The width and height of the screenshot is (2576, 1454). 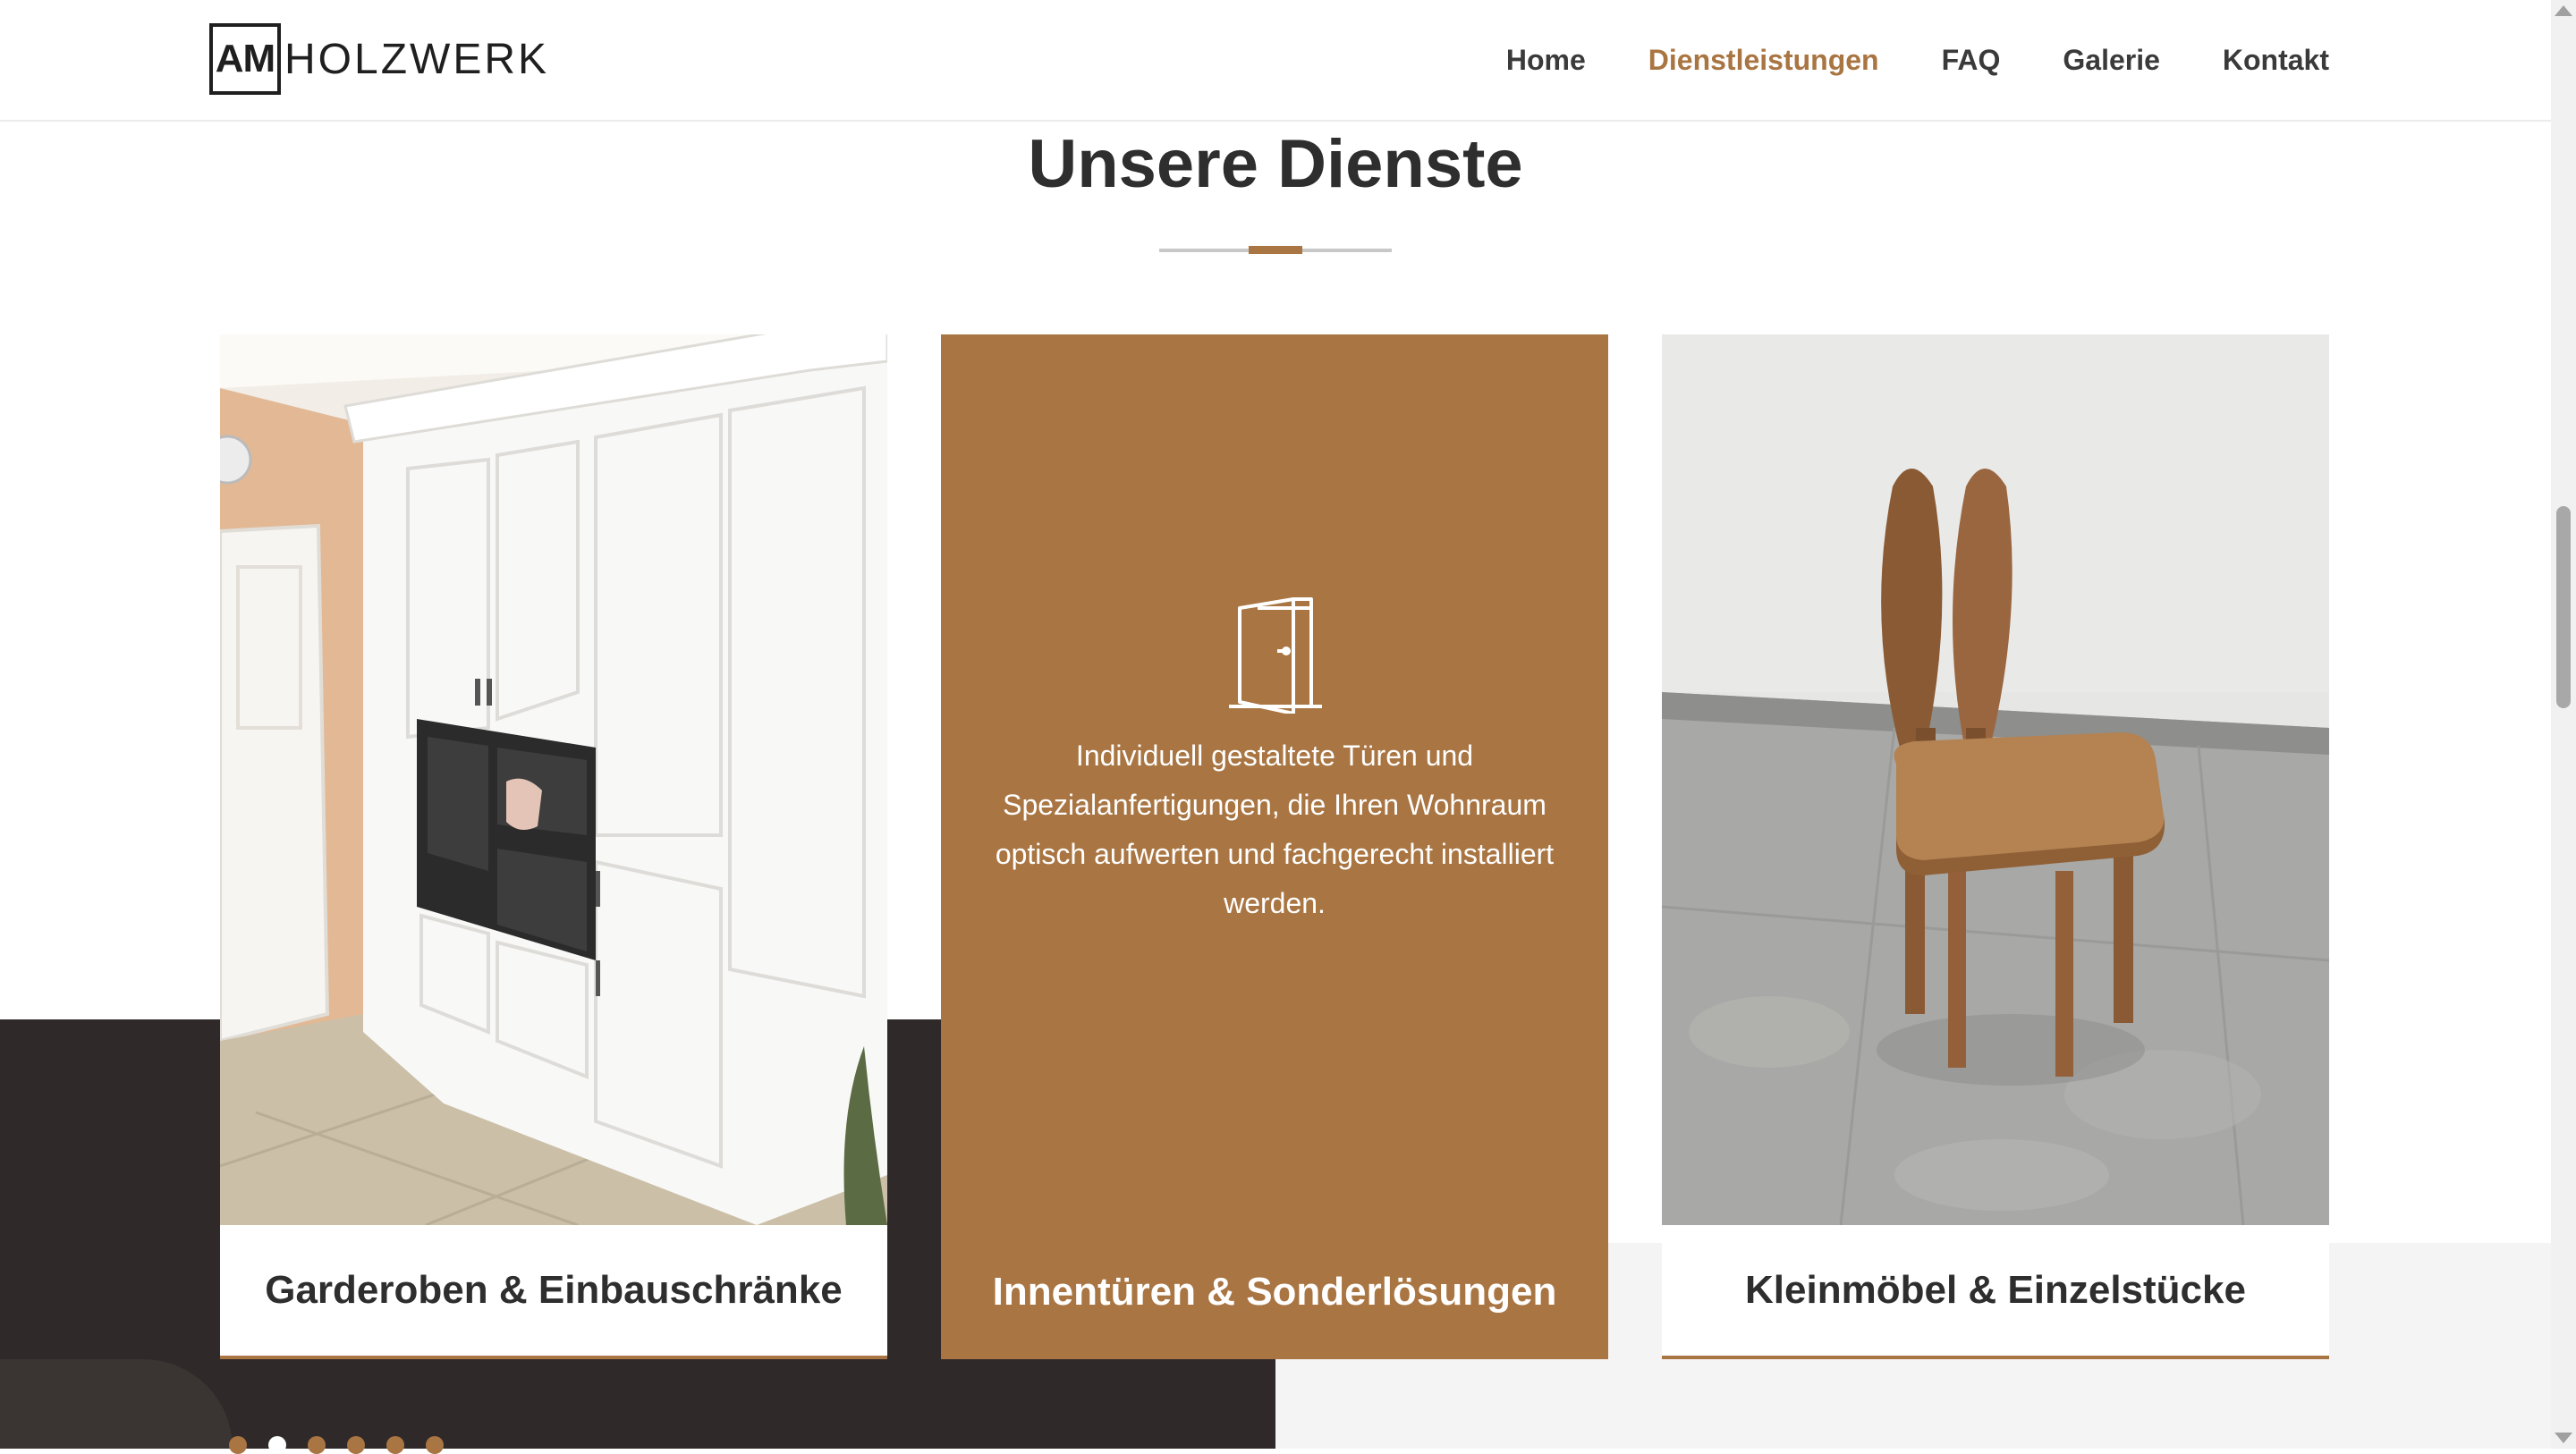 I want to click on site-logo: AM HOLZWERK, so click(x=379, y=59).